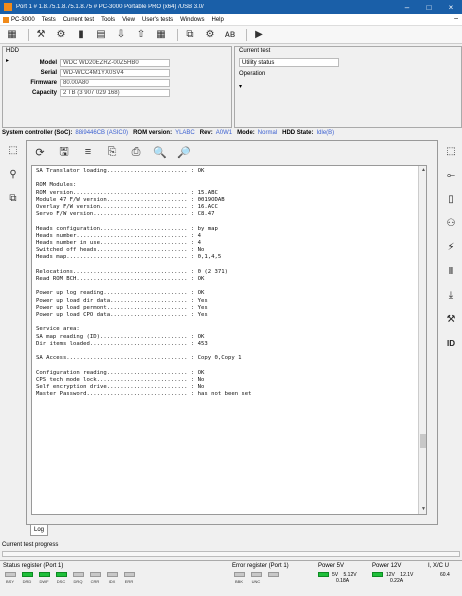 This screenshot has width=462, height=596. What do you see at coordinates (387, 566) in the screenshot?
I see `power12-title: Power 12V` at bounding box center [387, 566].